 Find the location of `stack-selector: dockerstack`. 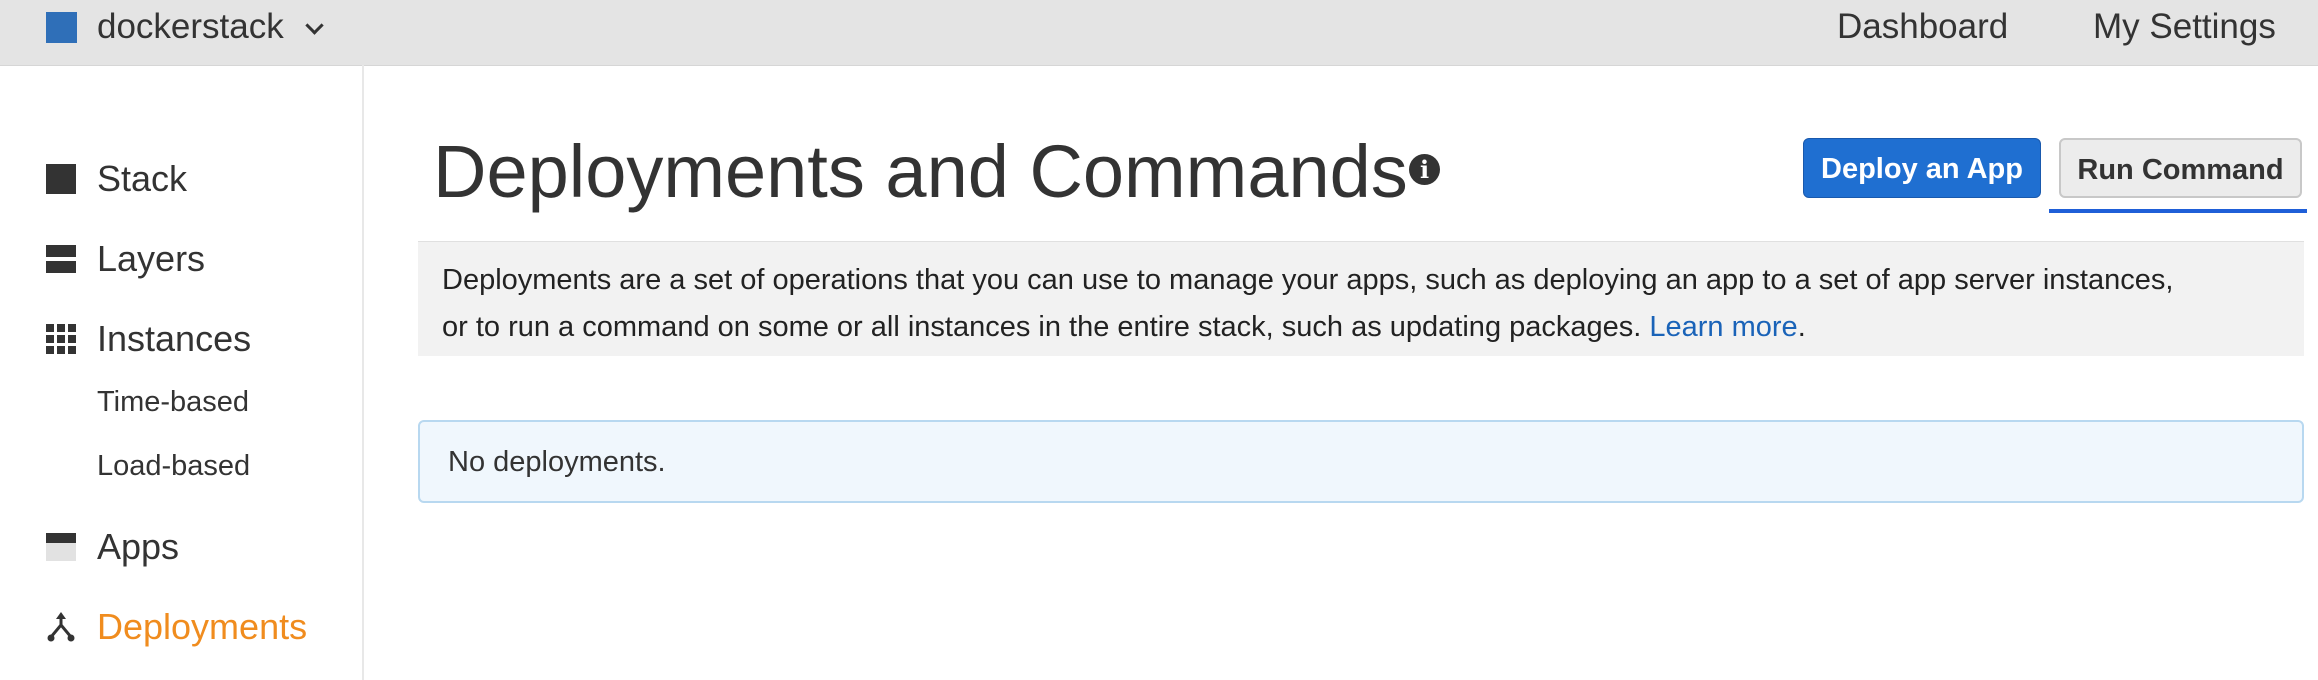

stack-selector: dockerstack is located at coordinates (190, 27).